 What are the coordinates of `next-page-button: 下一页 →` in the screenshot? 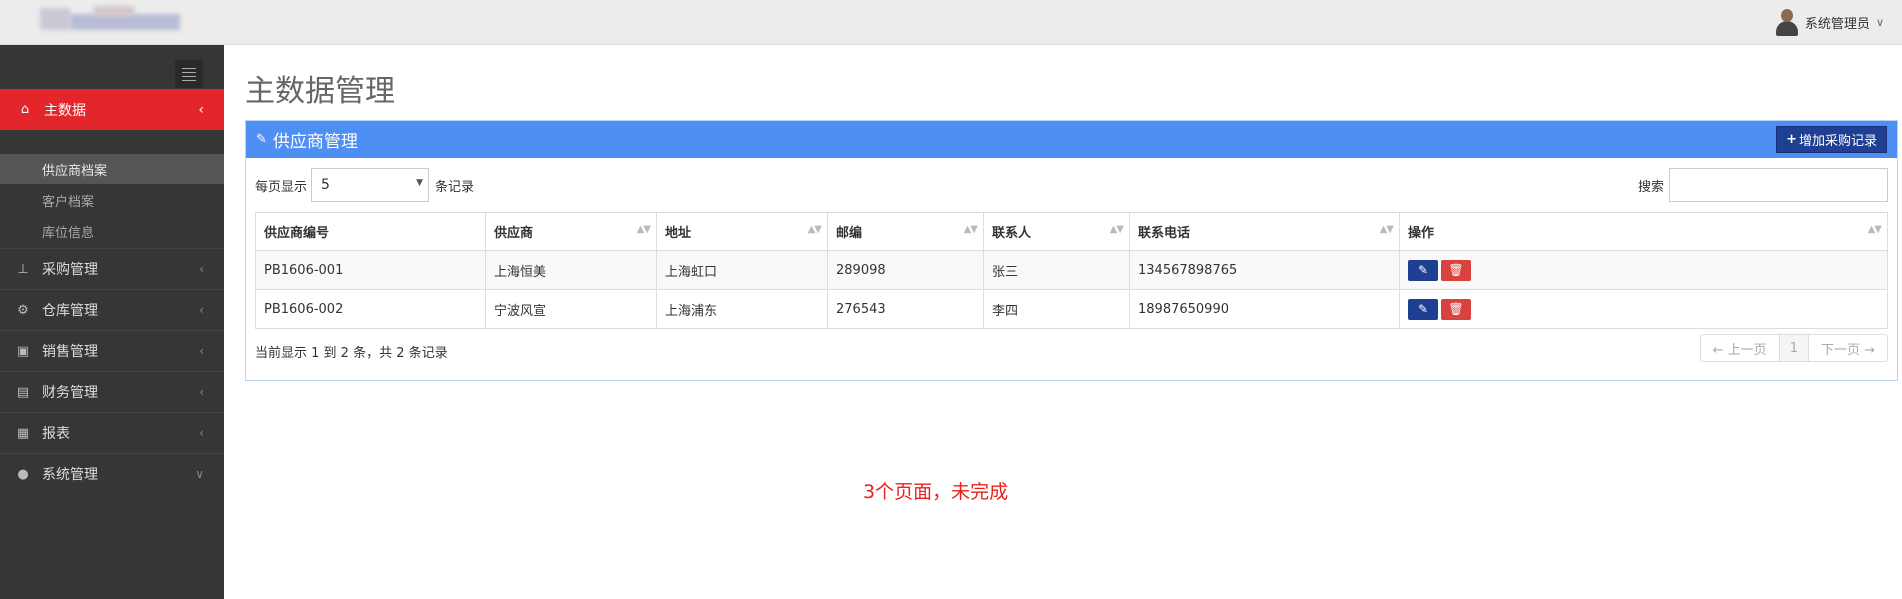 It's located at (1848, 348).